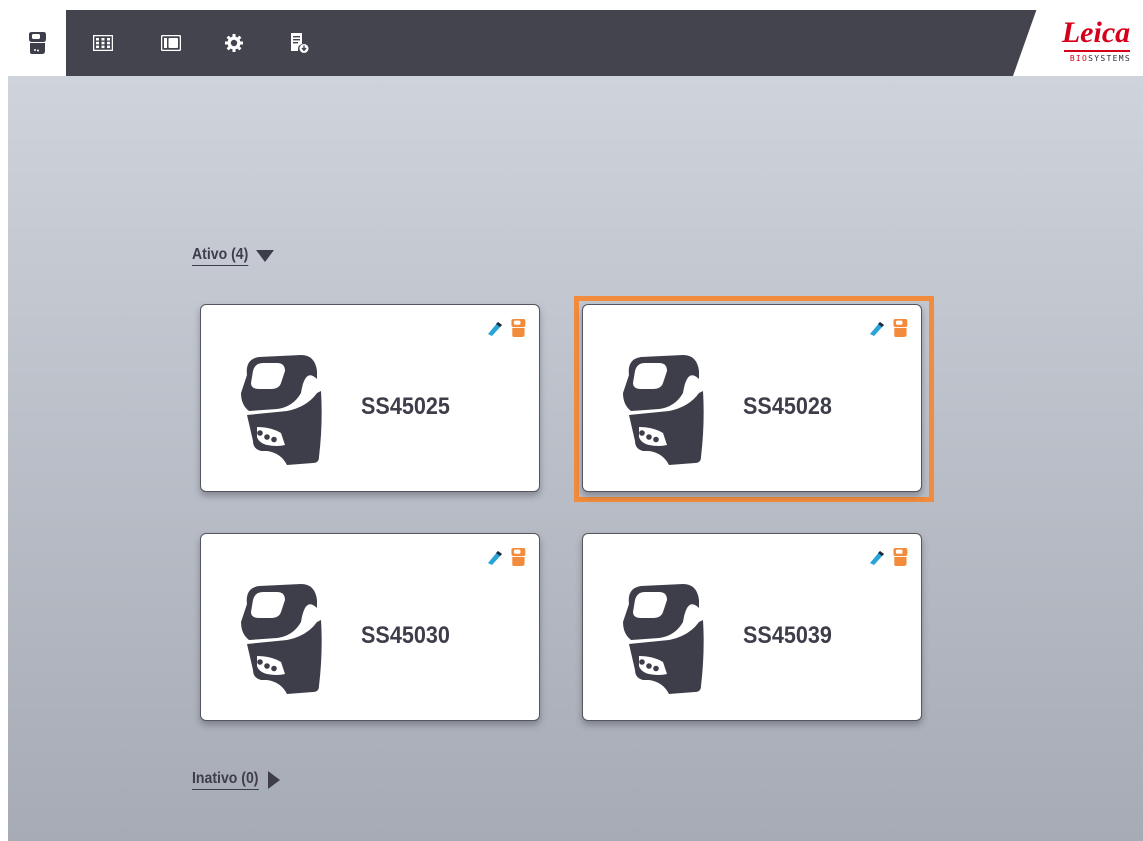 Image resolution: width=1143 pixels, height=841 pixels. I want to click on section-active-label: Ativo (4), so click(220, 256).